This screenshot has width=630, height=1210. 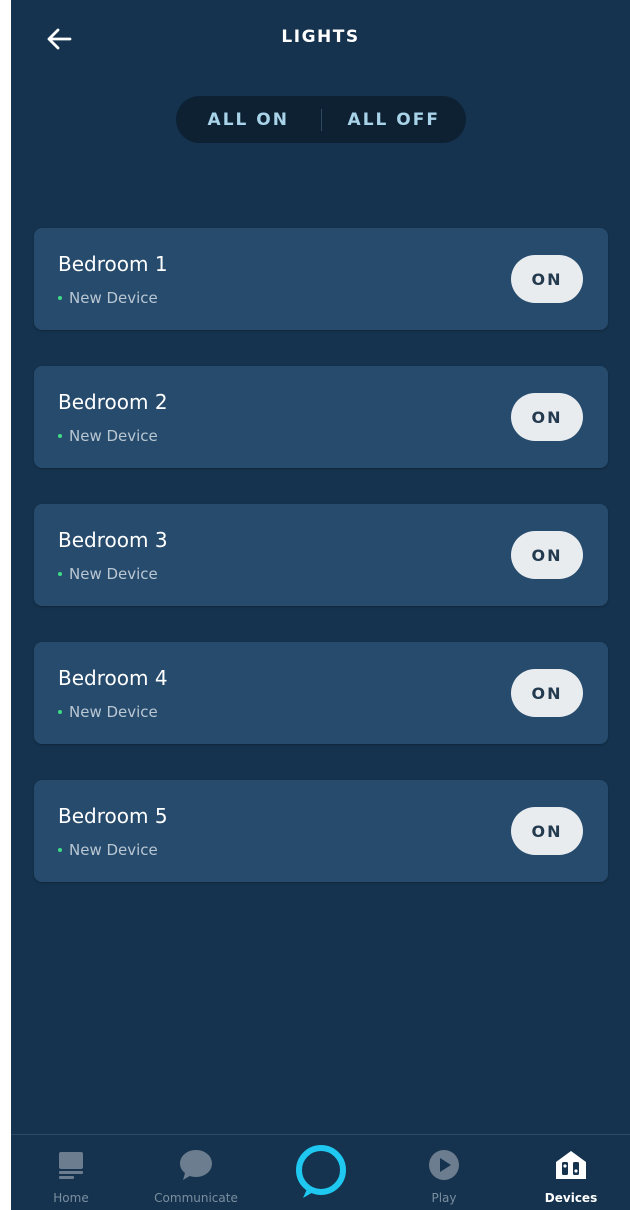 What do you see at coordinates (113, 402) in the screenshot?
I see `device-name: Bedroom 2` at bounding box center [113, 402].